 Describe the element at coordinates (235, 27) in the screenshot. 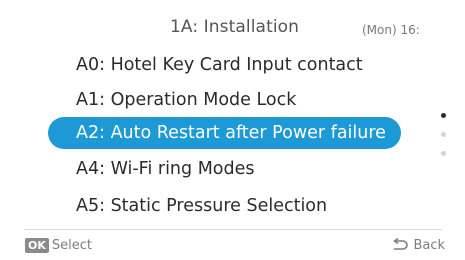

I see `page-title: 1A: Installation` at that location.